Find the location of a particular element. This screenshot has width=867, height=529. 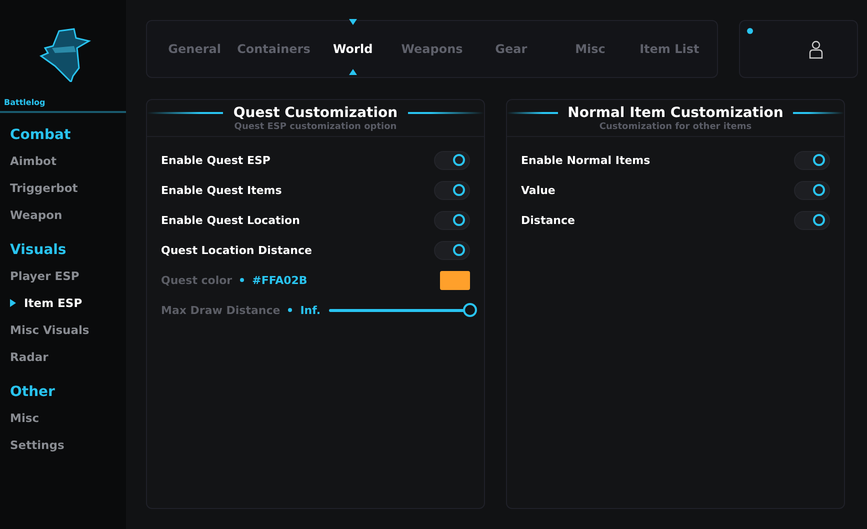

sidebar-item: Triggerbot is located at coordinates (63, 187).